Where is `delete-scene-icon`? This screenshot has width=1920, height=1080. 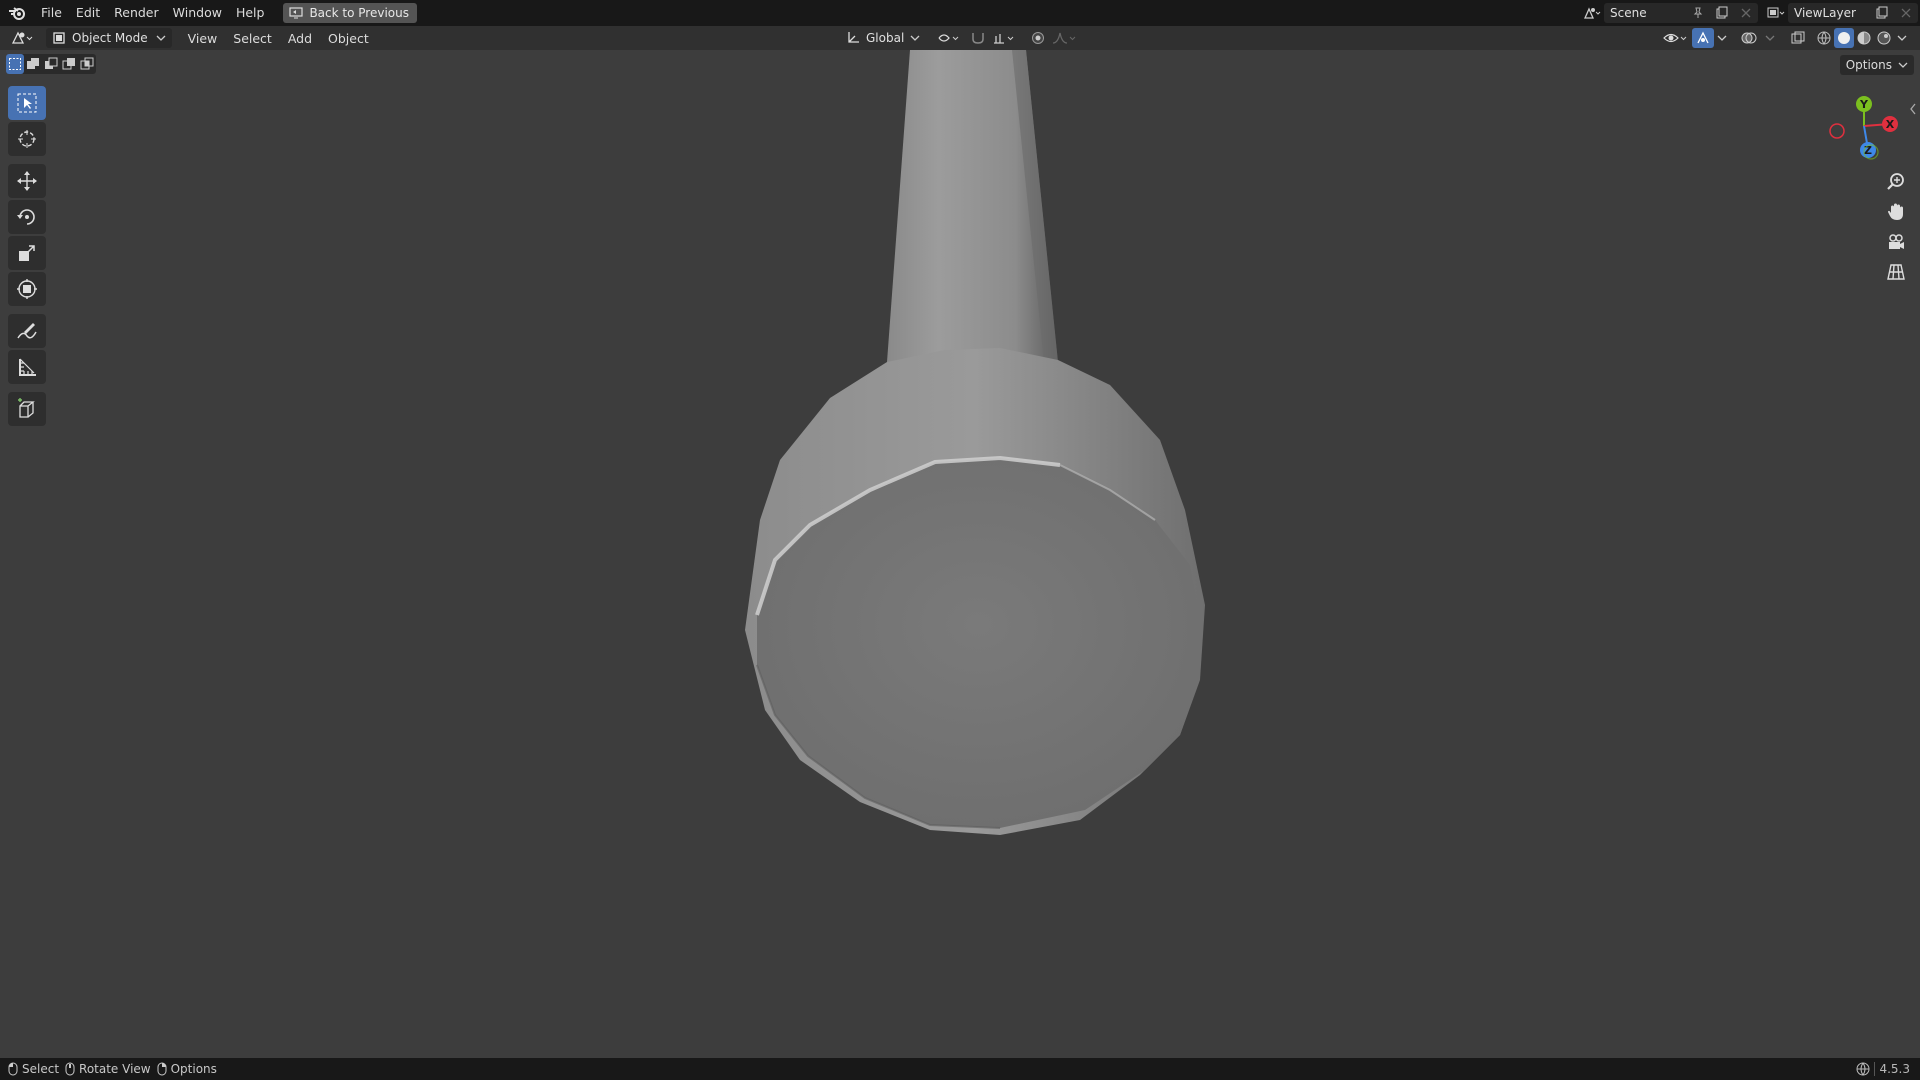 delete-scene-icon is located at coordinates (1746, 13).